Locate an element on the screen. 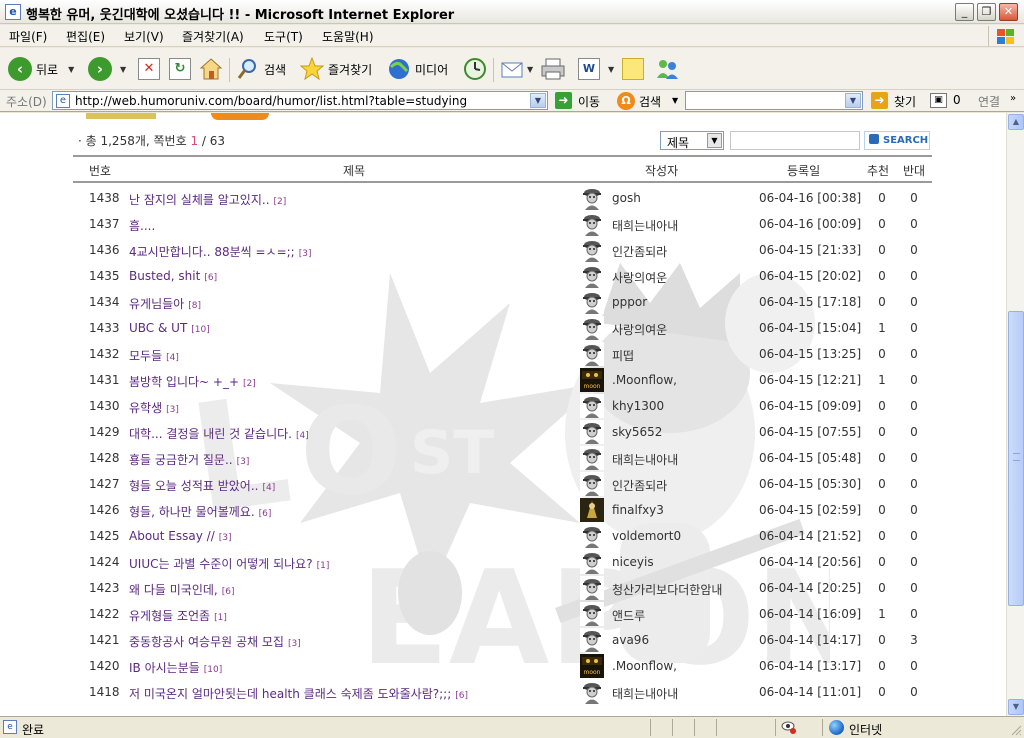 The width and height of the screenshot is (1024, 738). post-author: pppor is located at coordinates (629, 302).